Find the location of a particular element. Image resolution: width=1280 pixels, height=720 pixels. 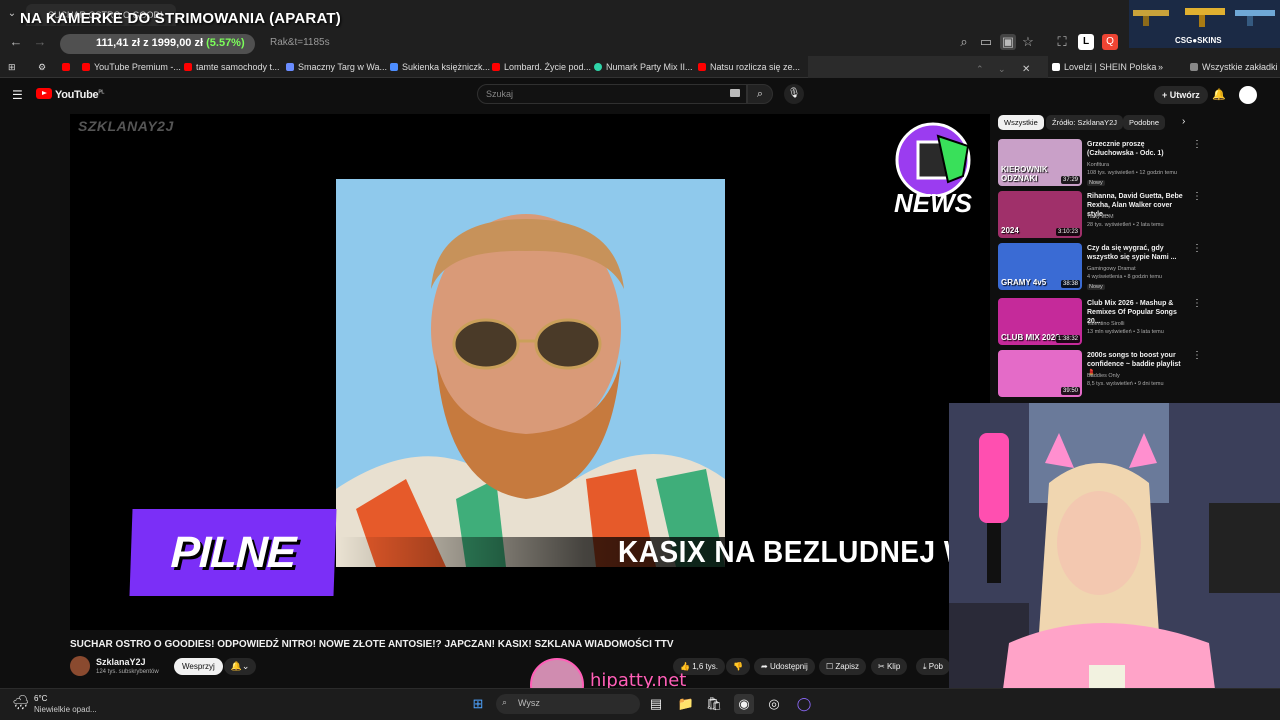

rec-meta: 13 mln wyświetleń • 3 lata temu is located at coordinates (1125, 332).